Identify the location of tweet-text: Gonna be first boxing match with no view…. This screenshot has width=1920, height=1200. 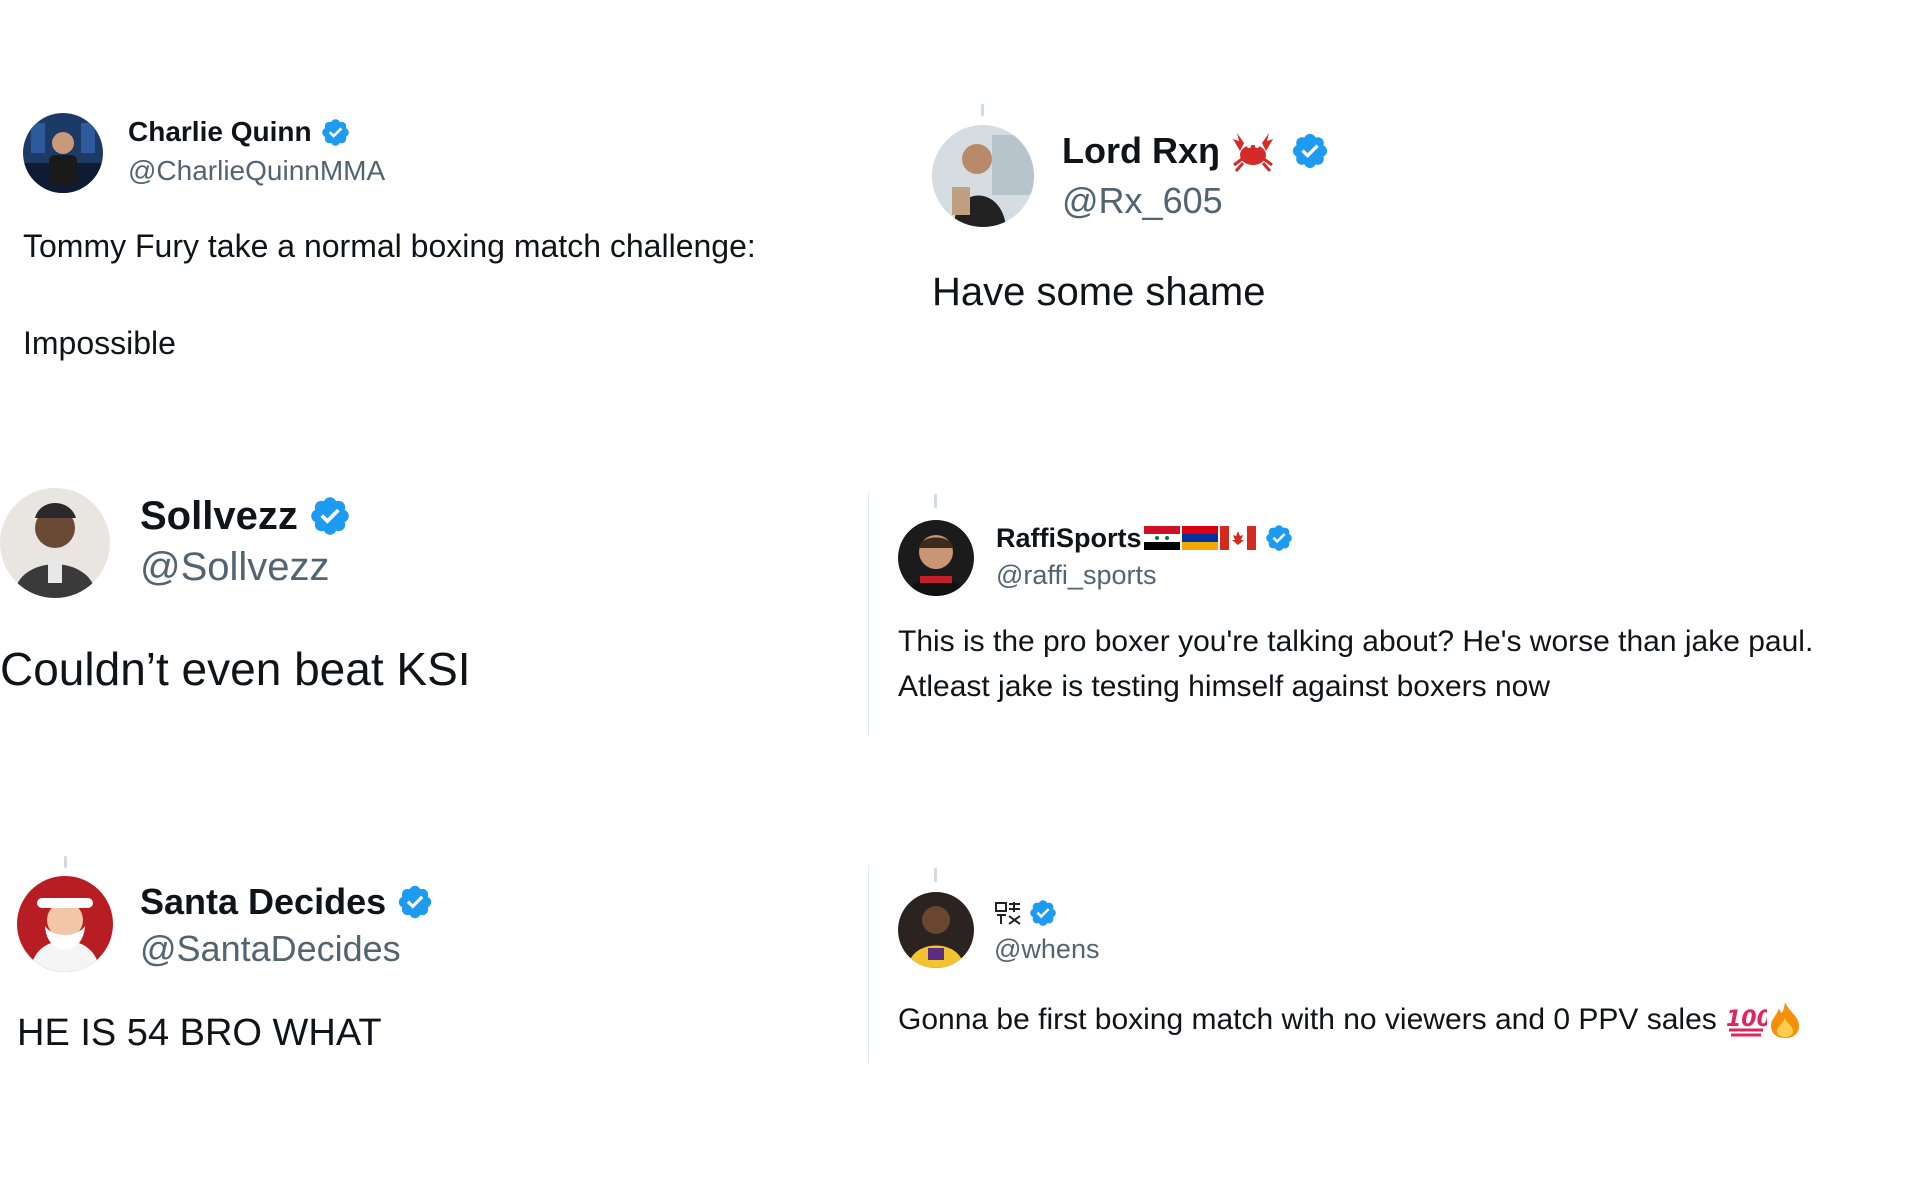
(1307, 1019).